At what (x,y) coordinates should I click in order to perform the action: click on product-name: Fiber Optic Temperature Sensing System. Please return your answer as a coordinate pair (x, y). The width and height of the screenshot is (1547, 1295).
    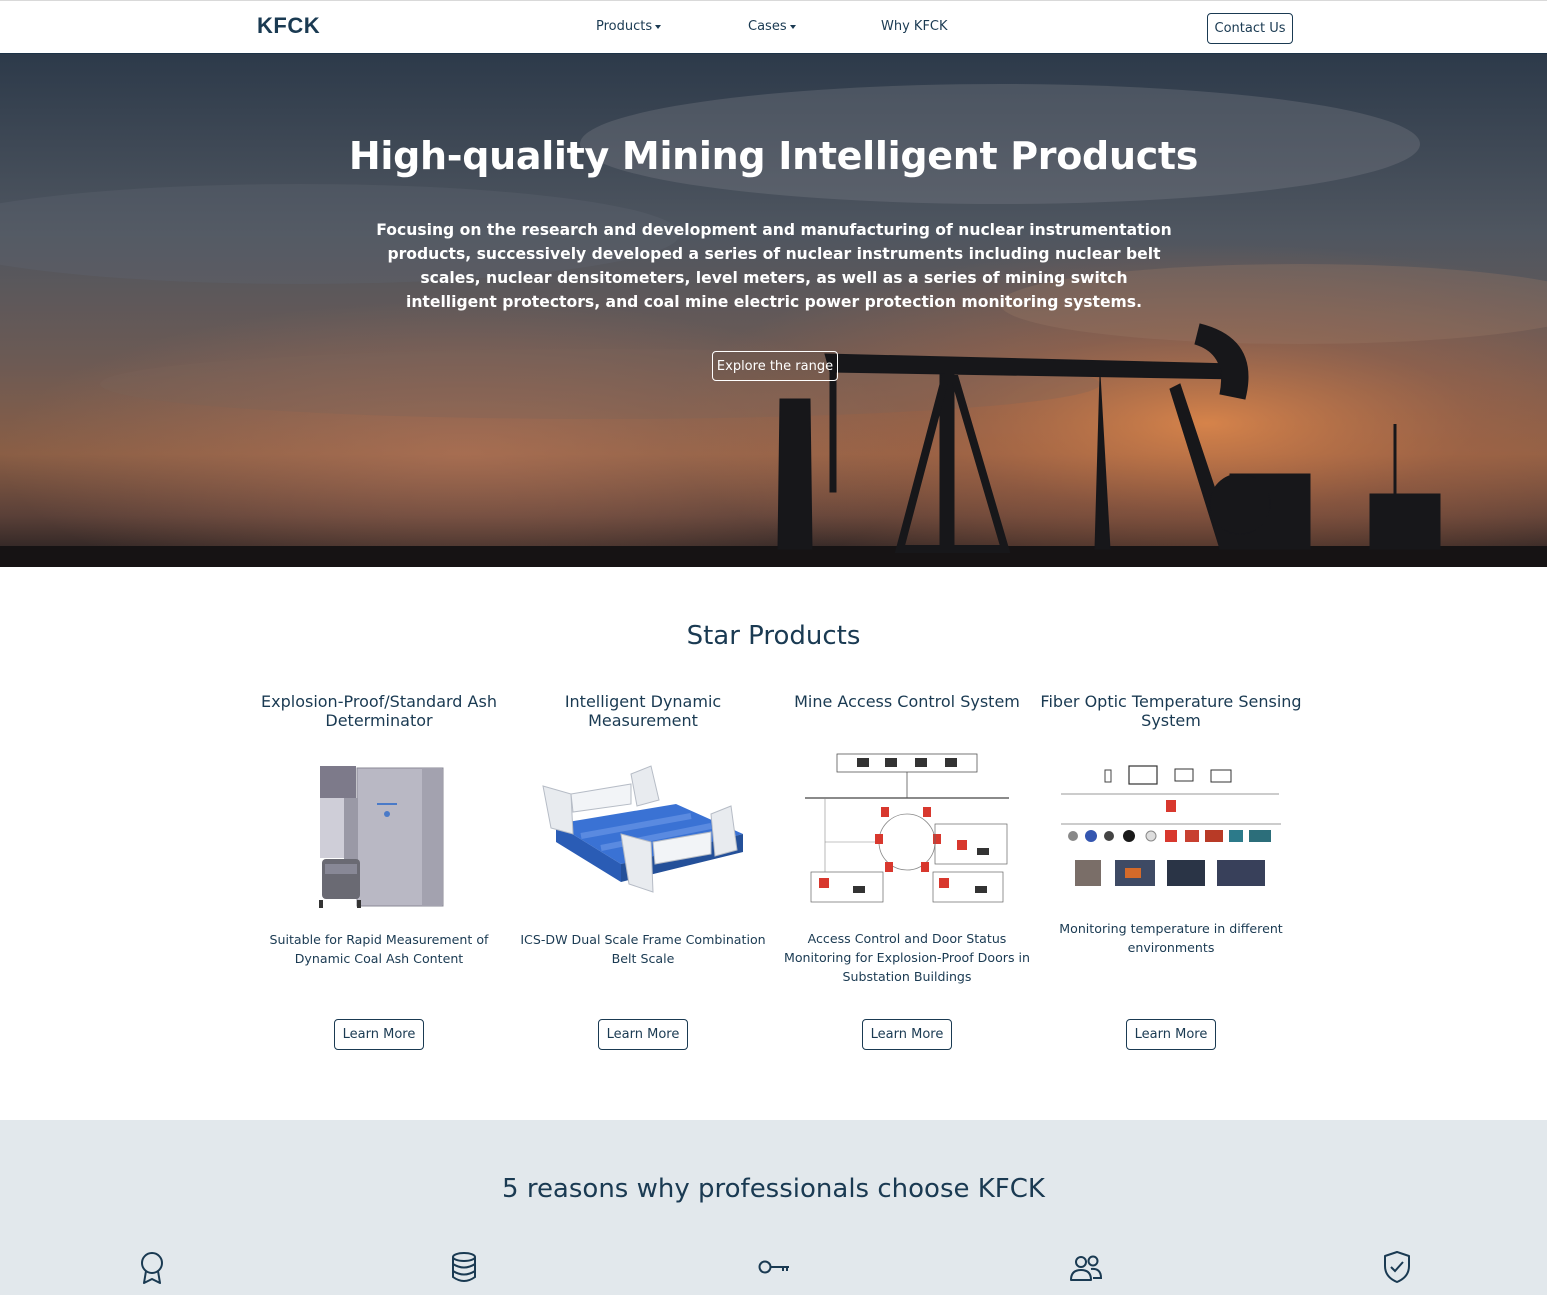
    Looking at the image, I should click on (1171, 711).